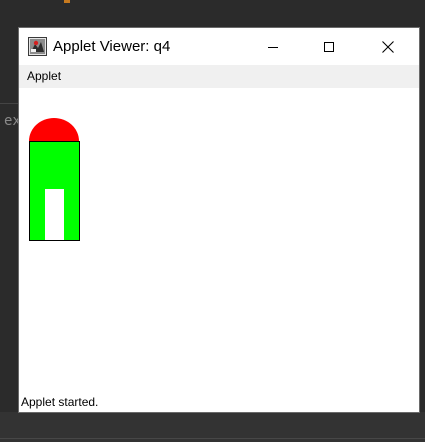 The width and height of the screenshot is (425, 442). I want to click on background-editor-text: ex, so click(12, 121).